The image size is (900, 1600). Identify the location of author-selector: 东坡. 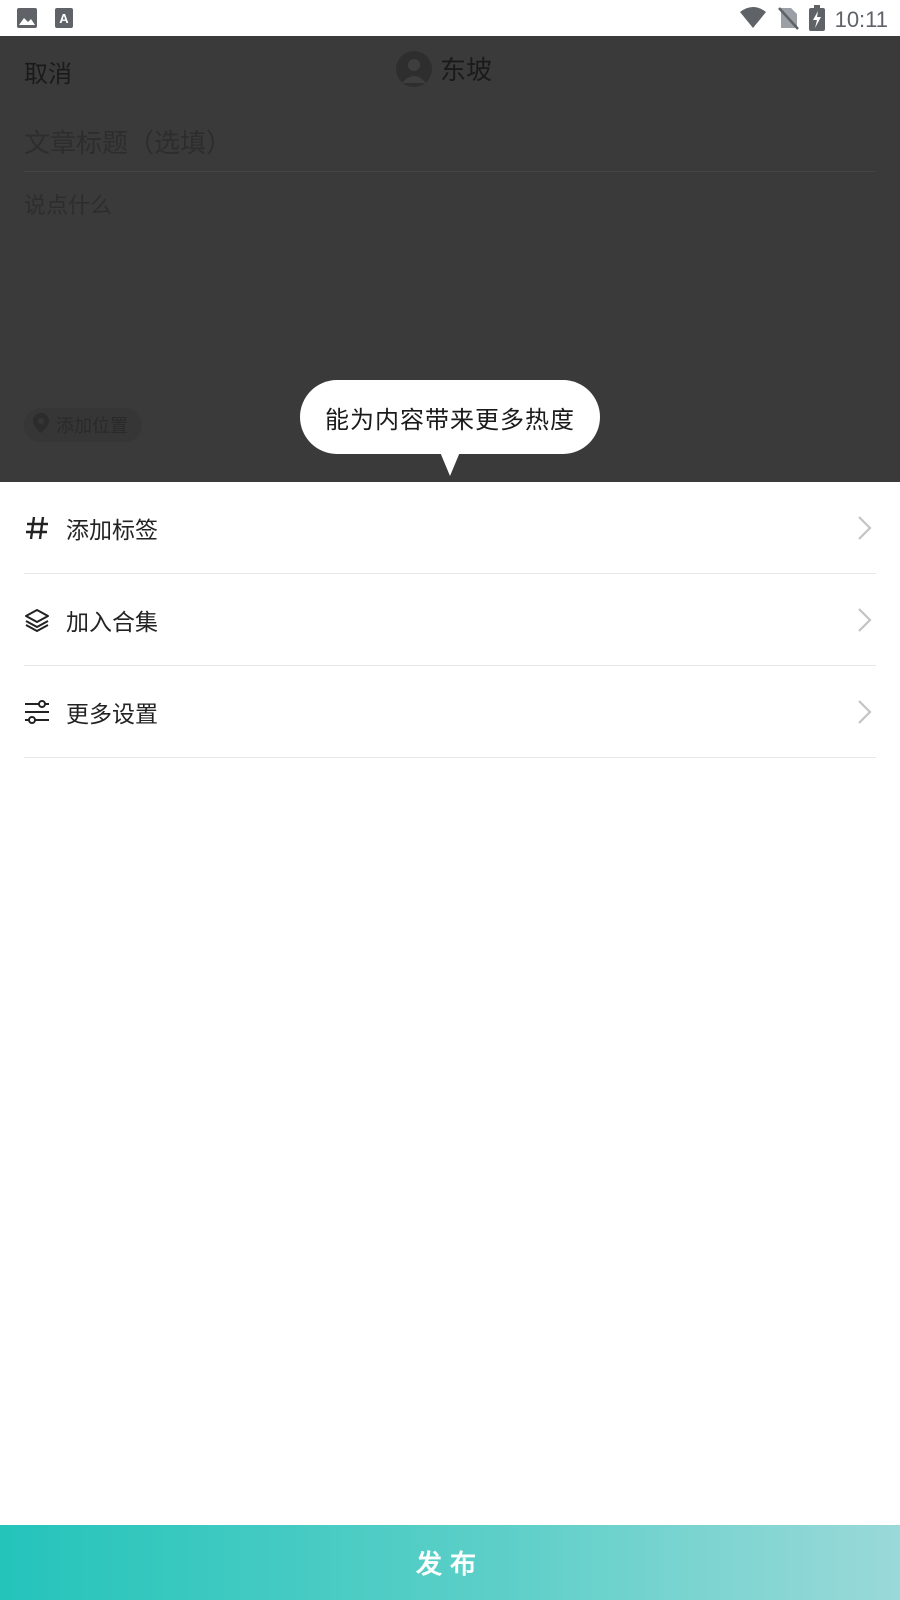
(444, 68).